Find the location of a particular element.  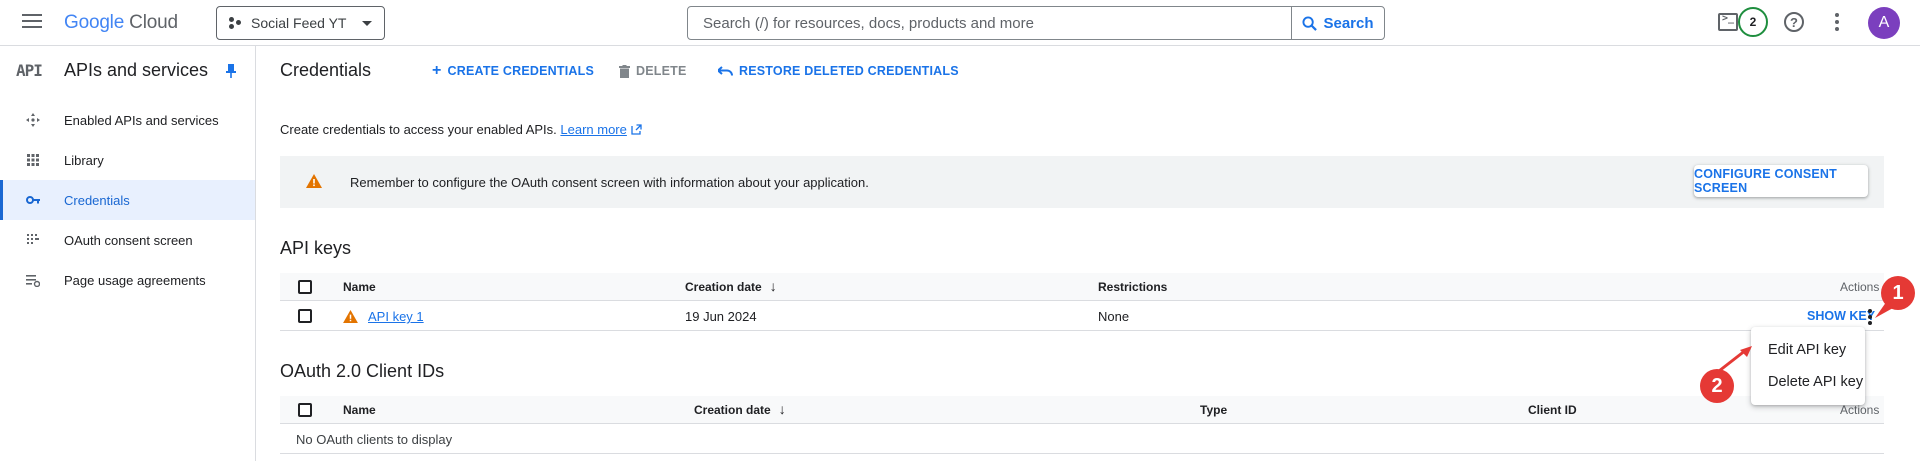

restrictions-cell: None is located at coordinates (1114, 316).